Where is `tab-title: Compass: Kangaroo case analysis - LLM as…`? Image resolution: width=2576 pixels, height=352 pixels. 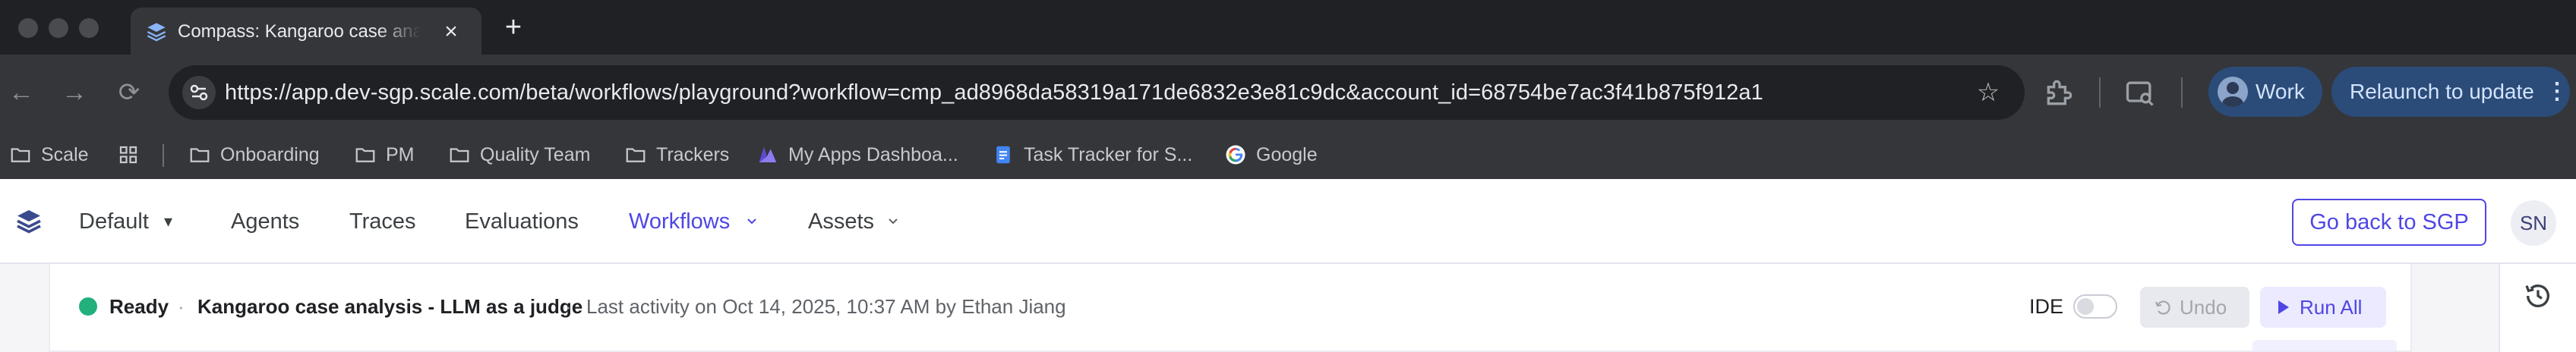
tab-title: Compass: Kangaroo case analysis - LLM as… is located at coordinates (299, 31).